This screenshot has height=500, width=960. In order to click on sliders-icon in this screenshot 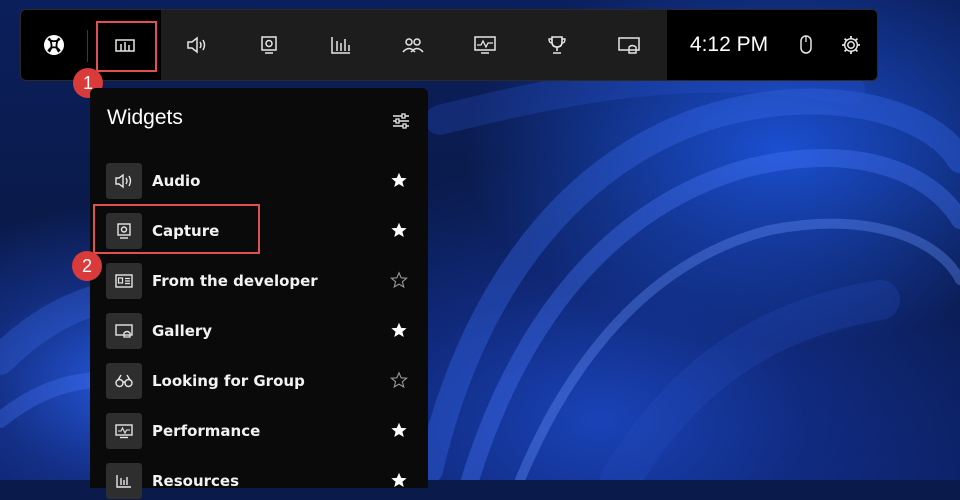, I will do `click(401, 121)`.